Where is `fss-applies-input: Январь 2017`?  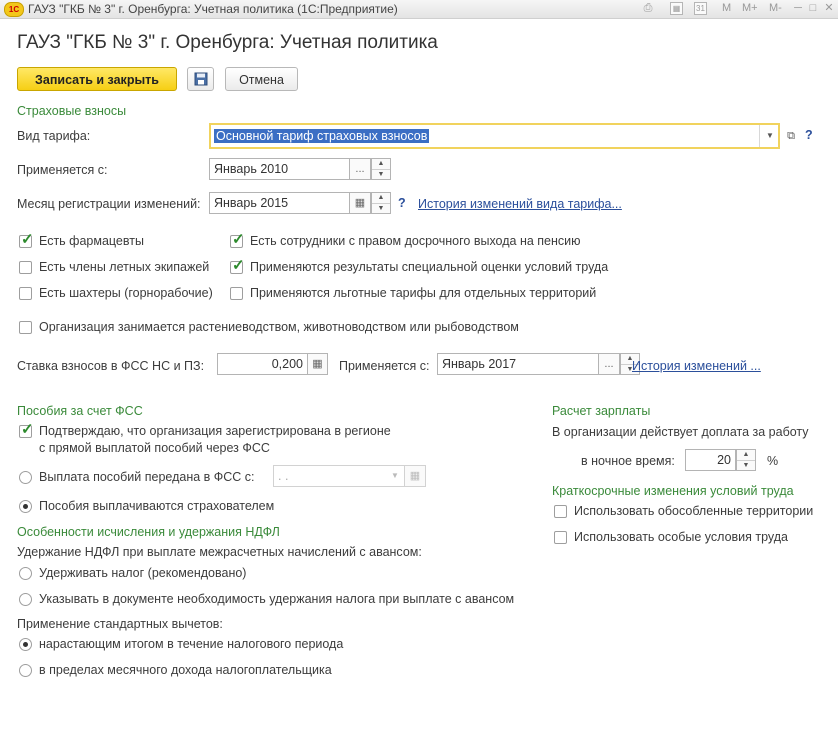 fss-applies-input: Январь 2017 is located at coordinates (518, 364).